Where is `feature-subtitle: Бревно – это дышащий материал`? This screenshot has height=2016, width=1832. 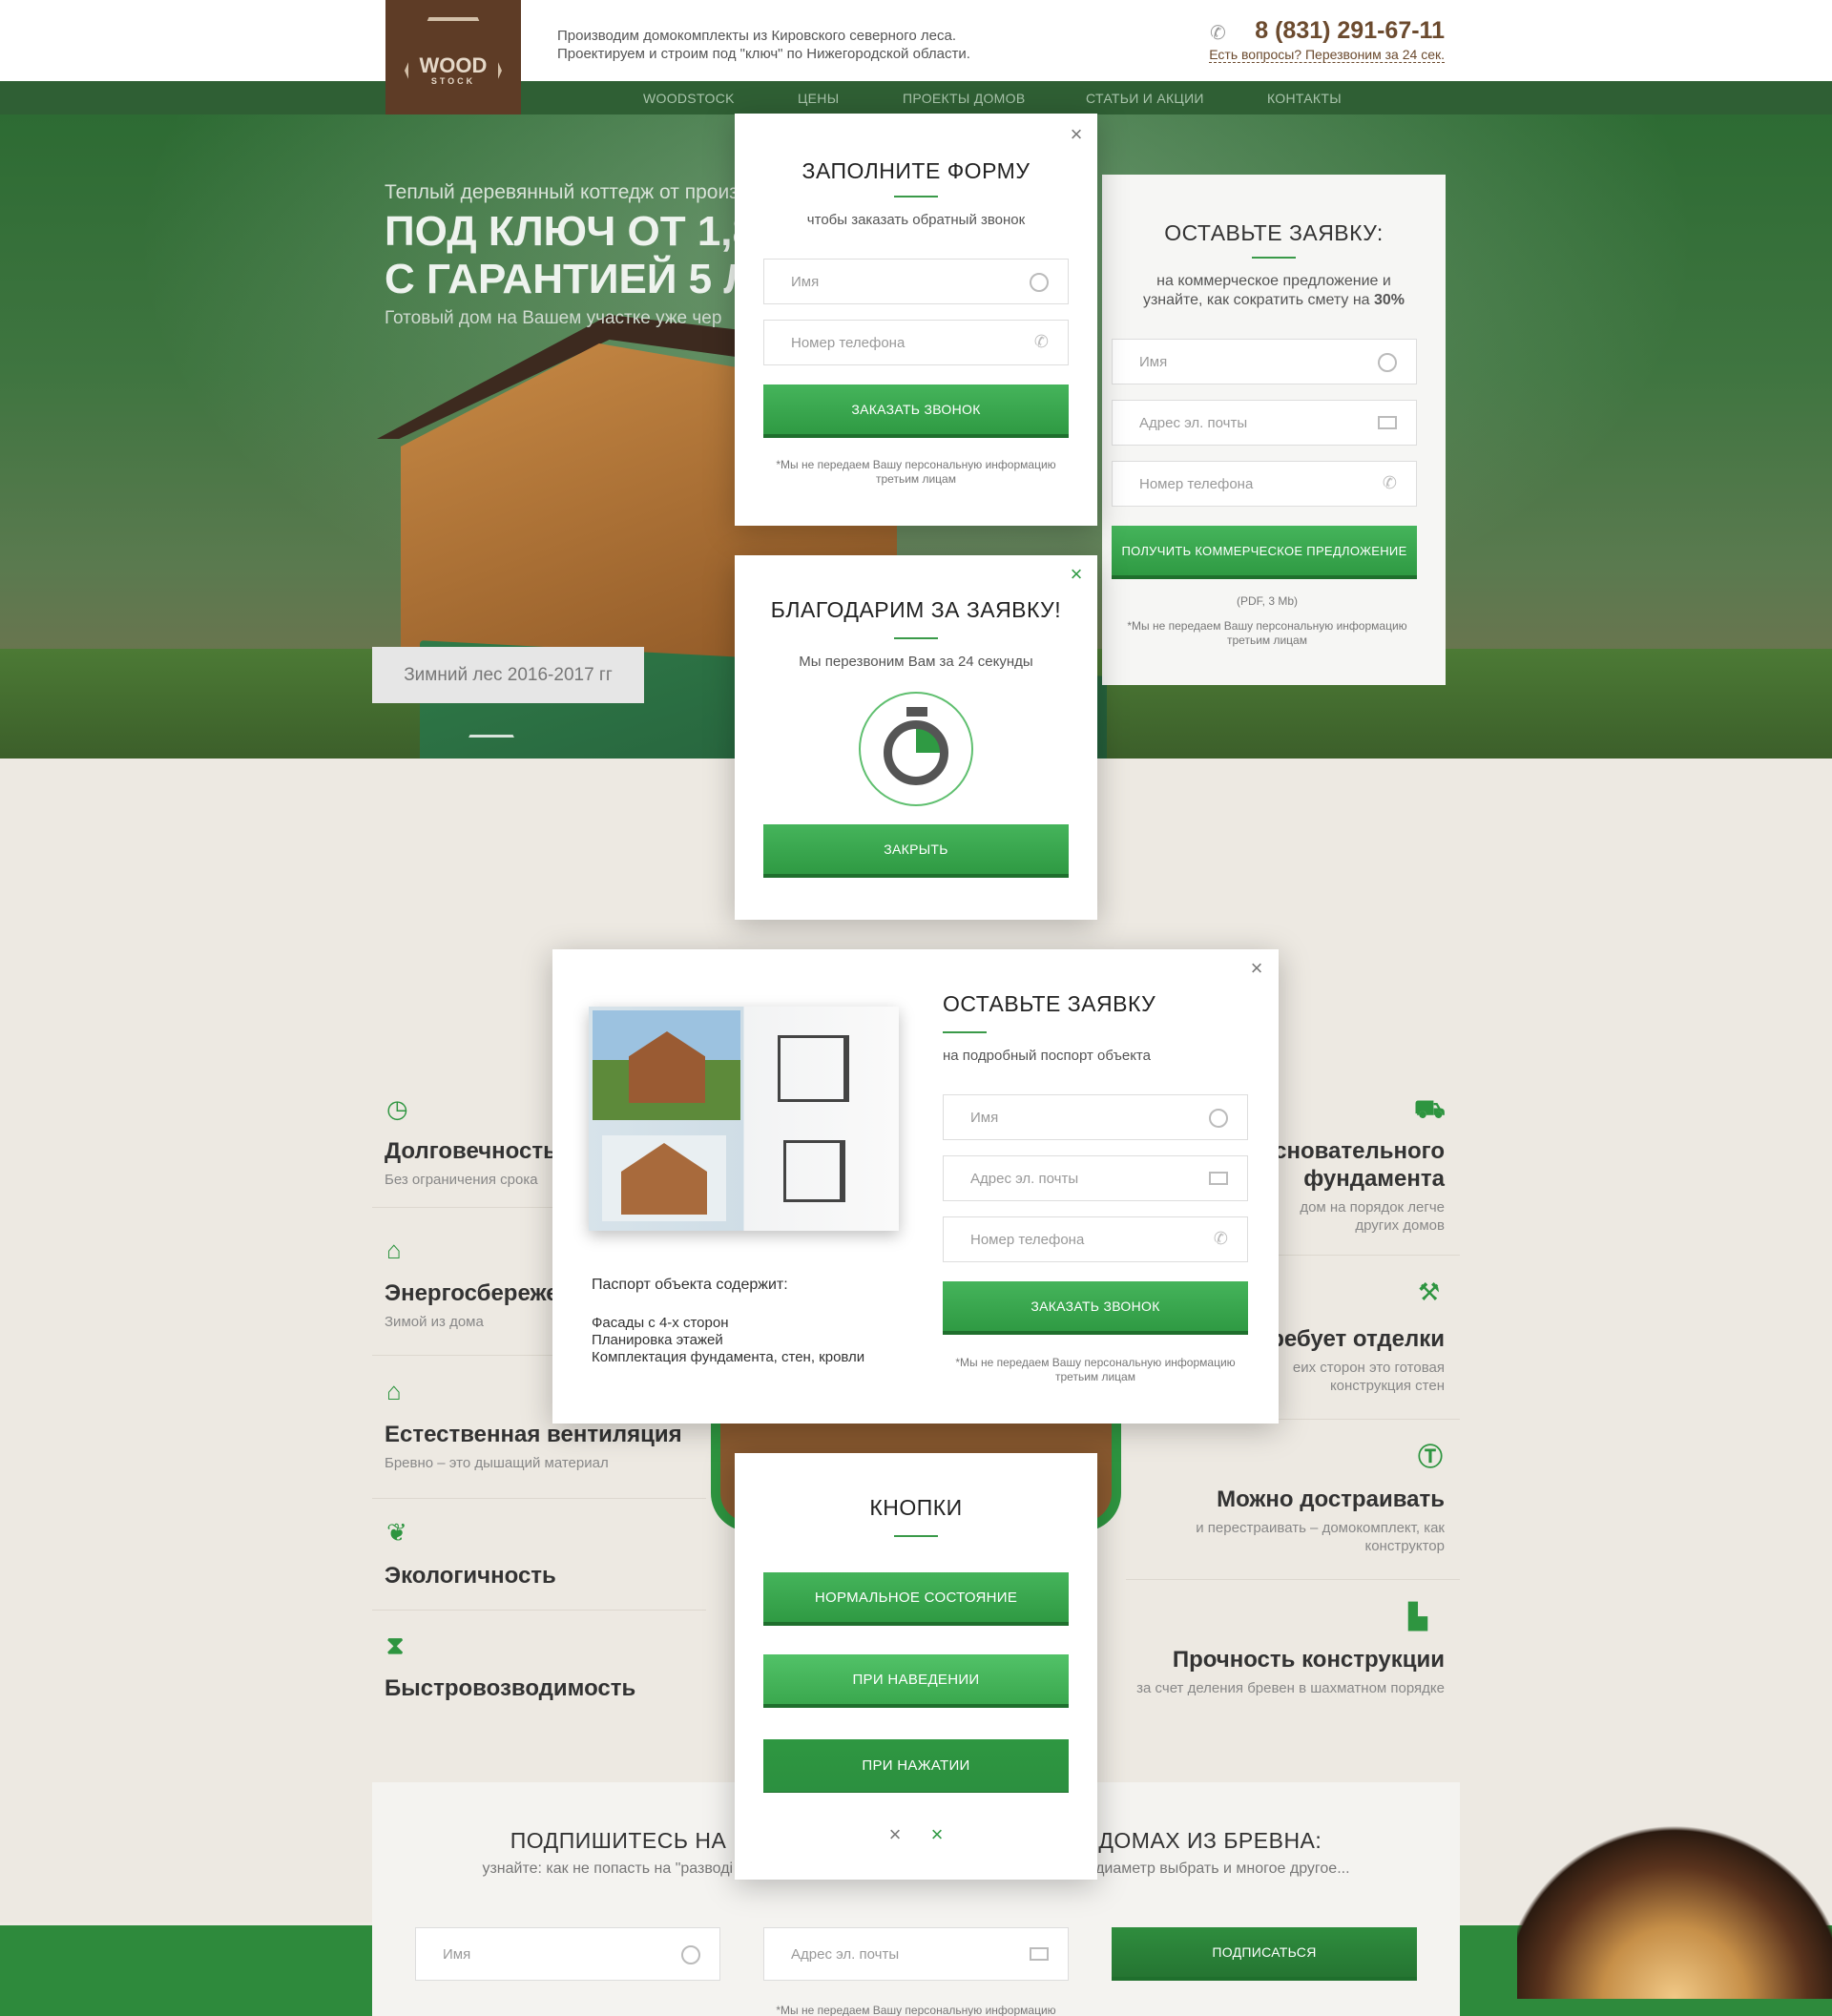
feature-subtitle: Бревно – это дышащий материал is located at coordinates (497, 1463).